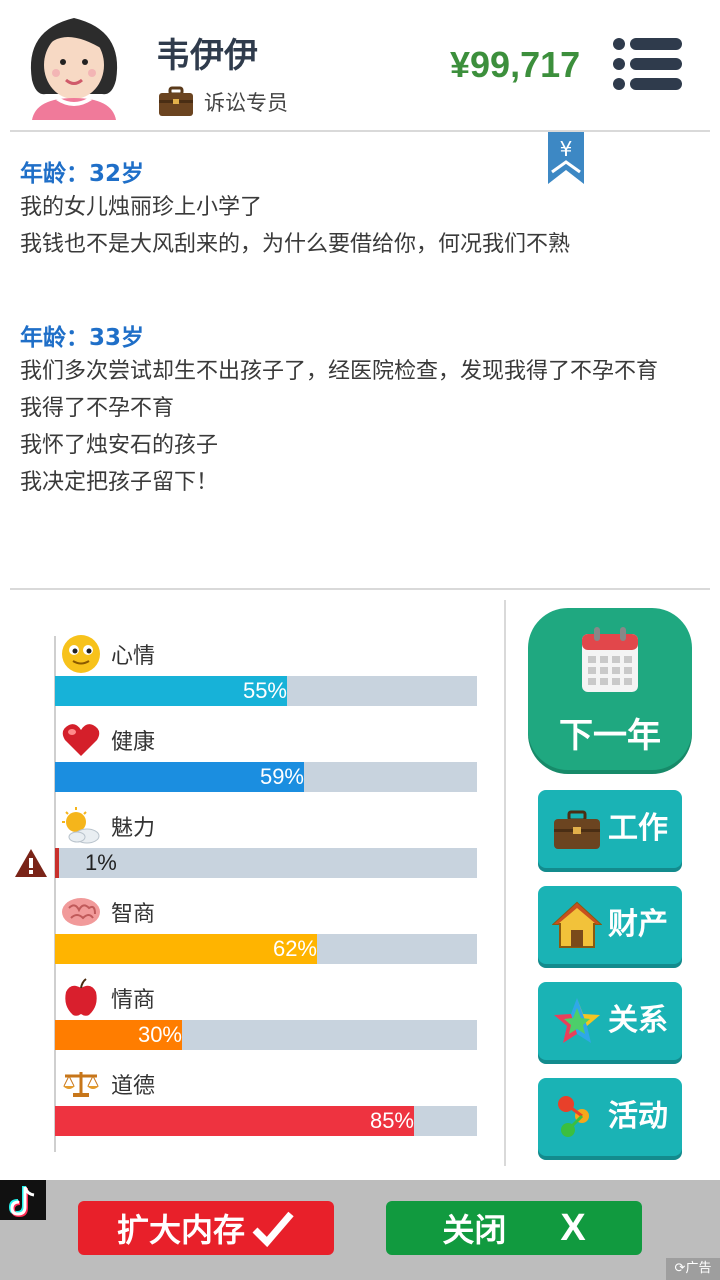 The height and width of the screenshot is (1280, 720). Describe the element at coordinates (515, 64) in the screenshot. I see `money-balance: ¥99,717` at that location.